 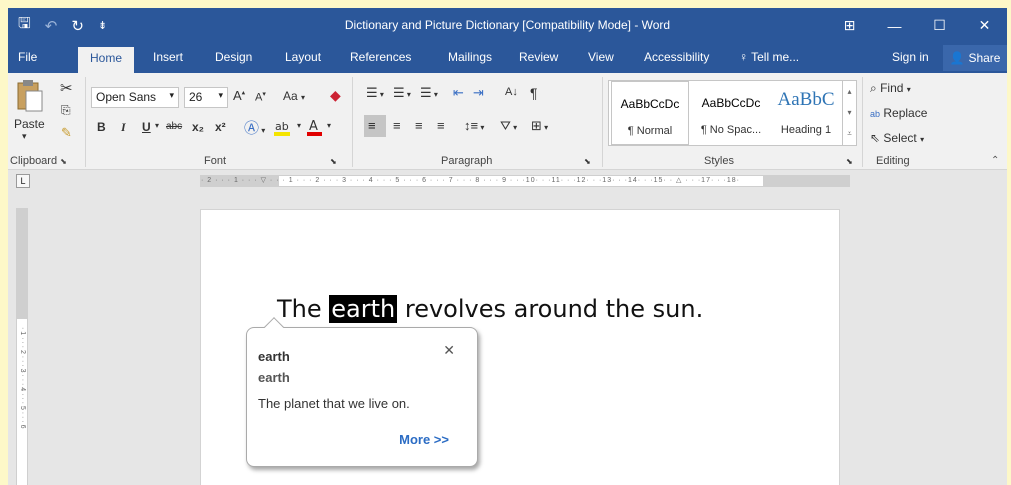 What do you see at coordinates (254, 127) in the screenshot?
I see `text-effects-icon: Ⓐ ▾` at bounding box center [254, 127].